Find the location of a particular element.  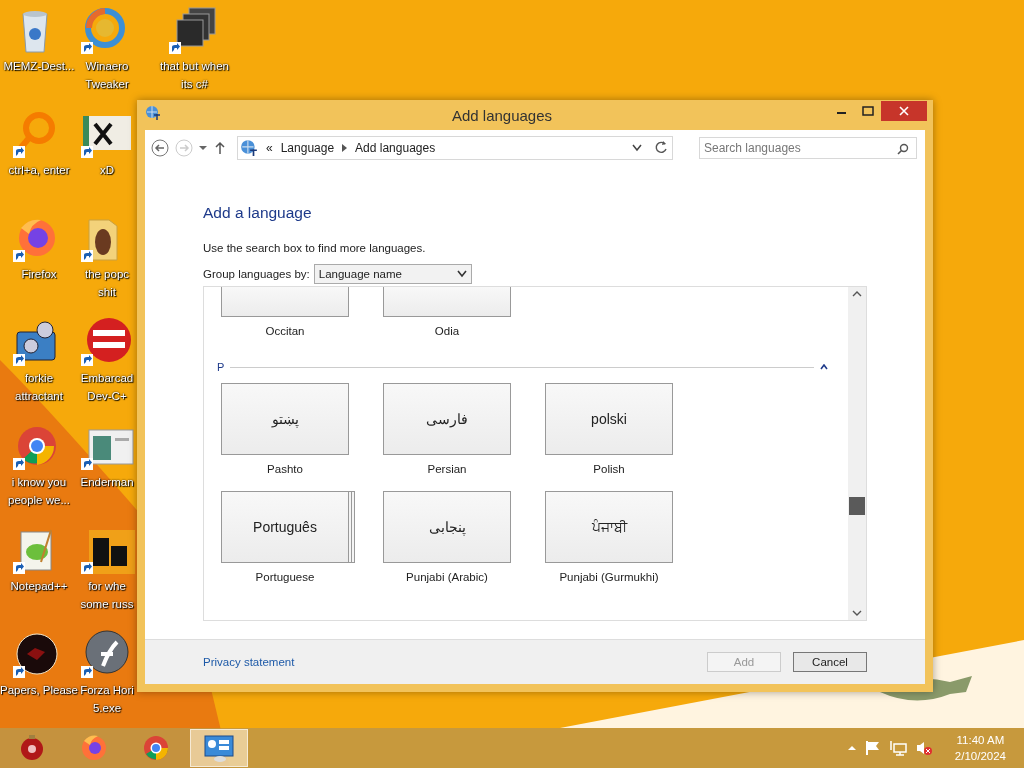

icon-label: for whe is located at coordinates (107, 586).